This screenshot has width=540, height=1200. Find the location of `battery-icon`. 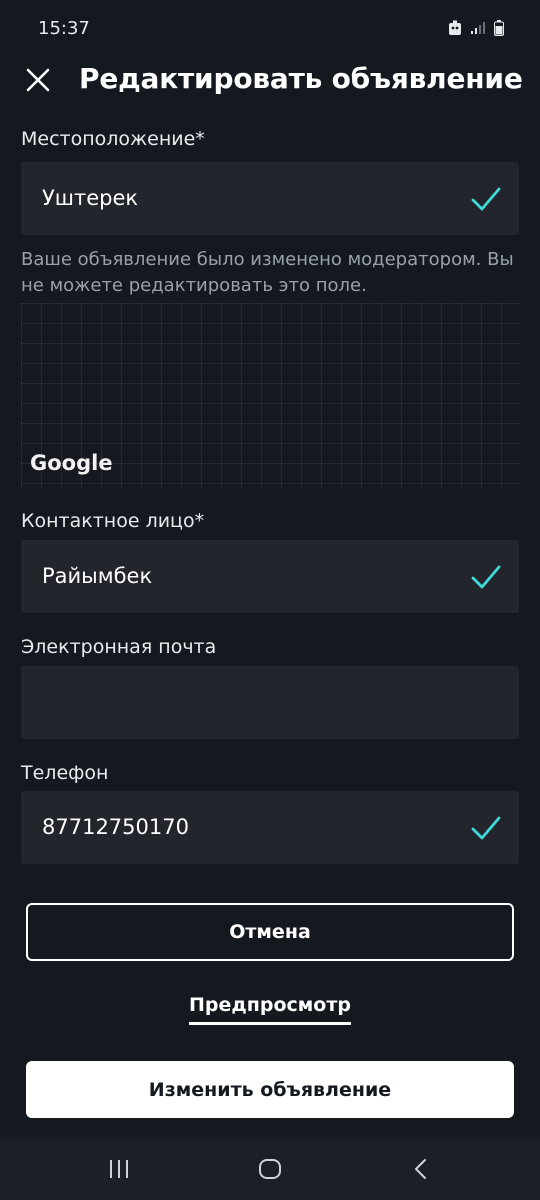

battery-icon is located at coordinates (499, 28).